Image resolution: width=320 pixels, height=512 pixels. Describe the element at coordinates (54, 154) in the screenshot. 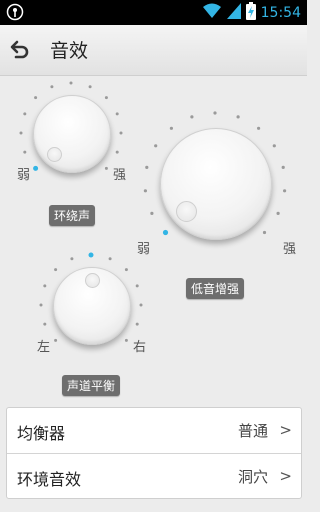

I see `surround-knob-indicator` at that location.